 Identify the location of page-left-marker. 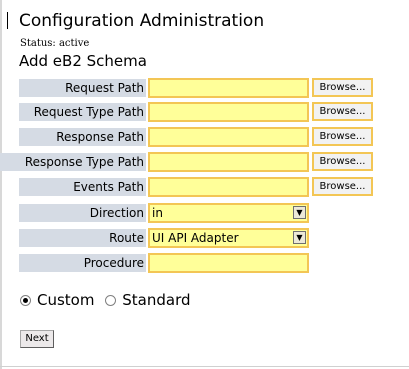
(7, 20).